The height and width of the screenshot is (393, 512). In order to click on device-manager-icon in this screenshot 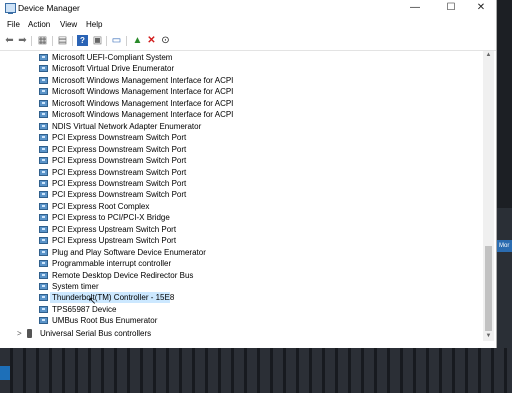, I will do `click(10, 8)`.